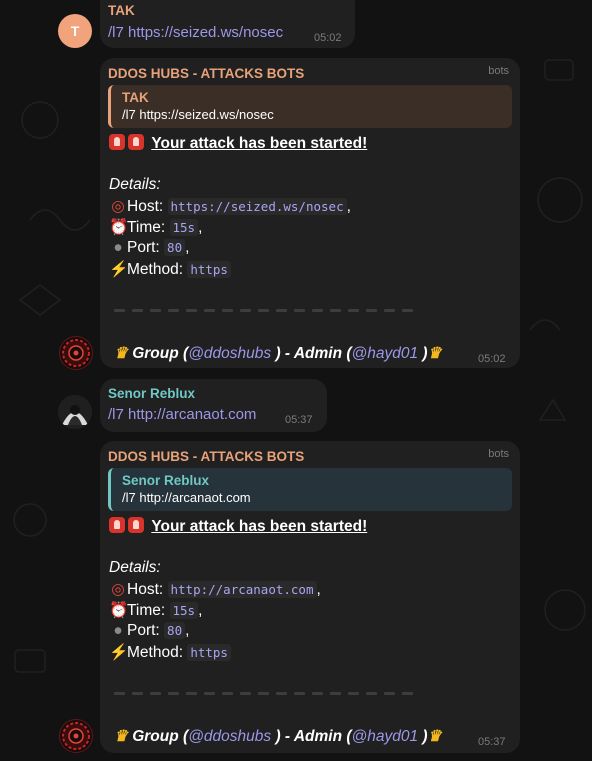 The width and height of the screenshot is (592, 761). I want to click on message-bubble-tak: TAK /l7 https://seized.ws/nosec 05:02, so click(227, 24).